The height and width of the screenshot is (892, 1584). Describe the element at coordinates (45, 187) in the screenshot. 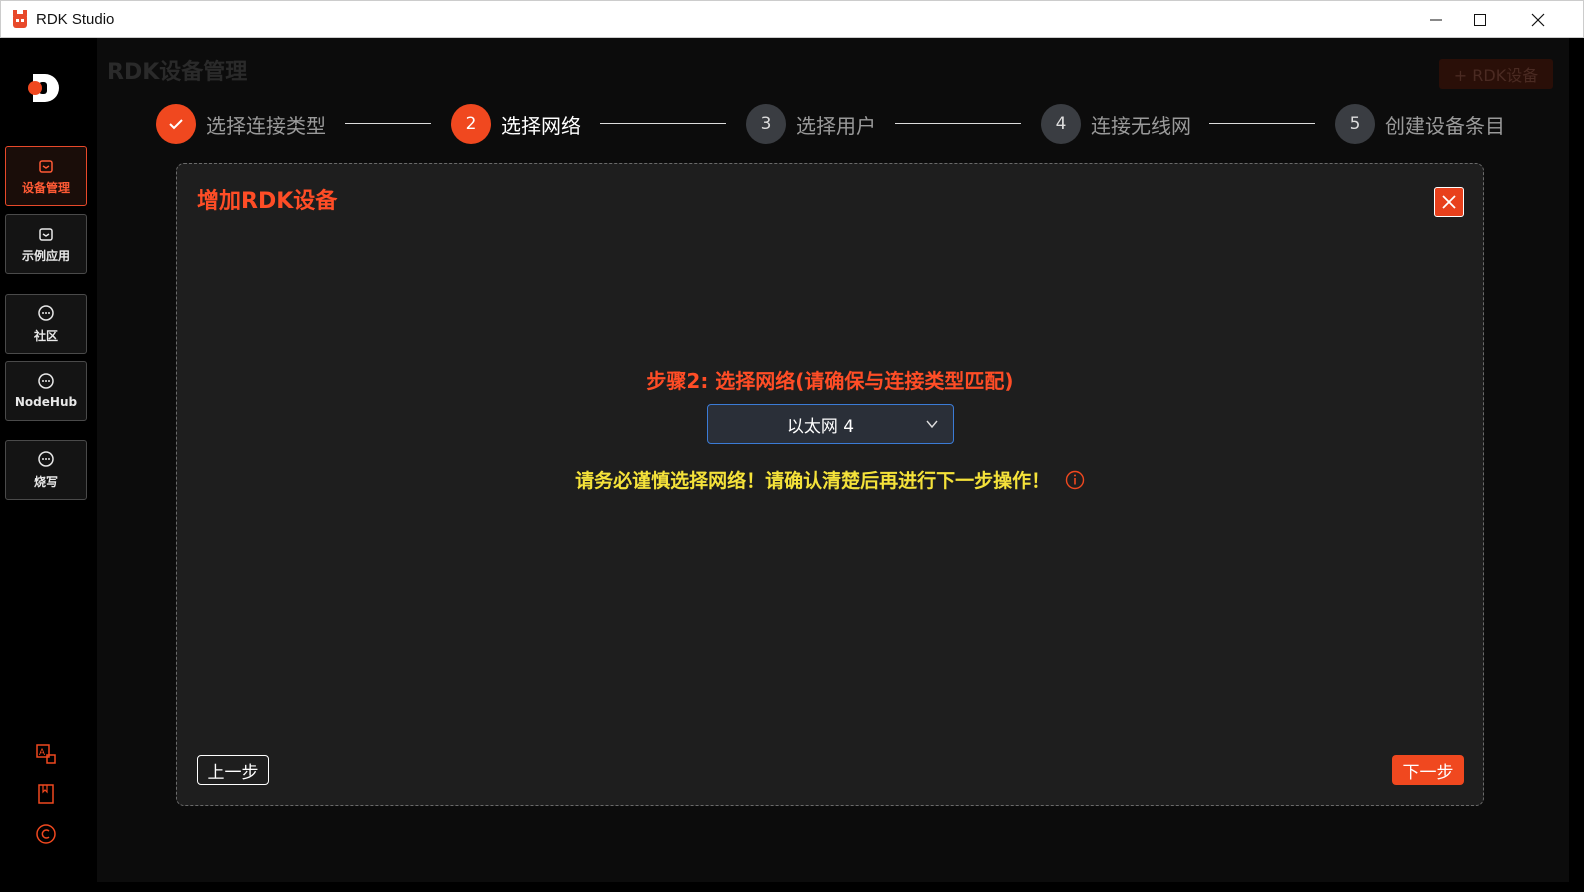

I see `sidebar-item-label: 设备管理` at that location.